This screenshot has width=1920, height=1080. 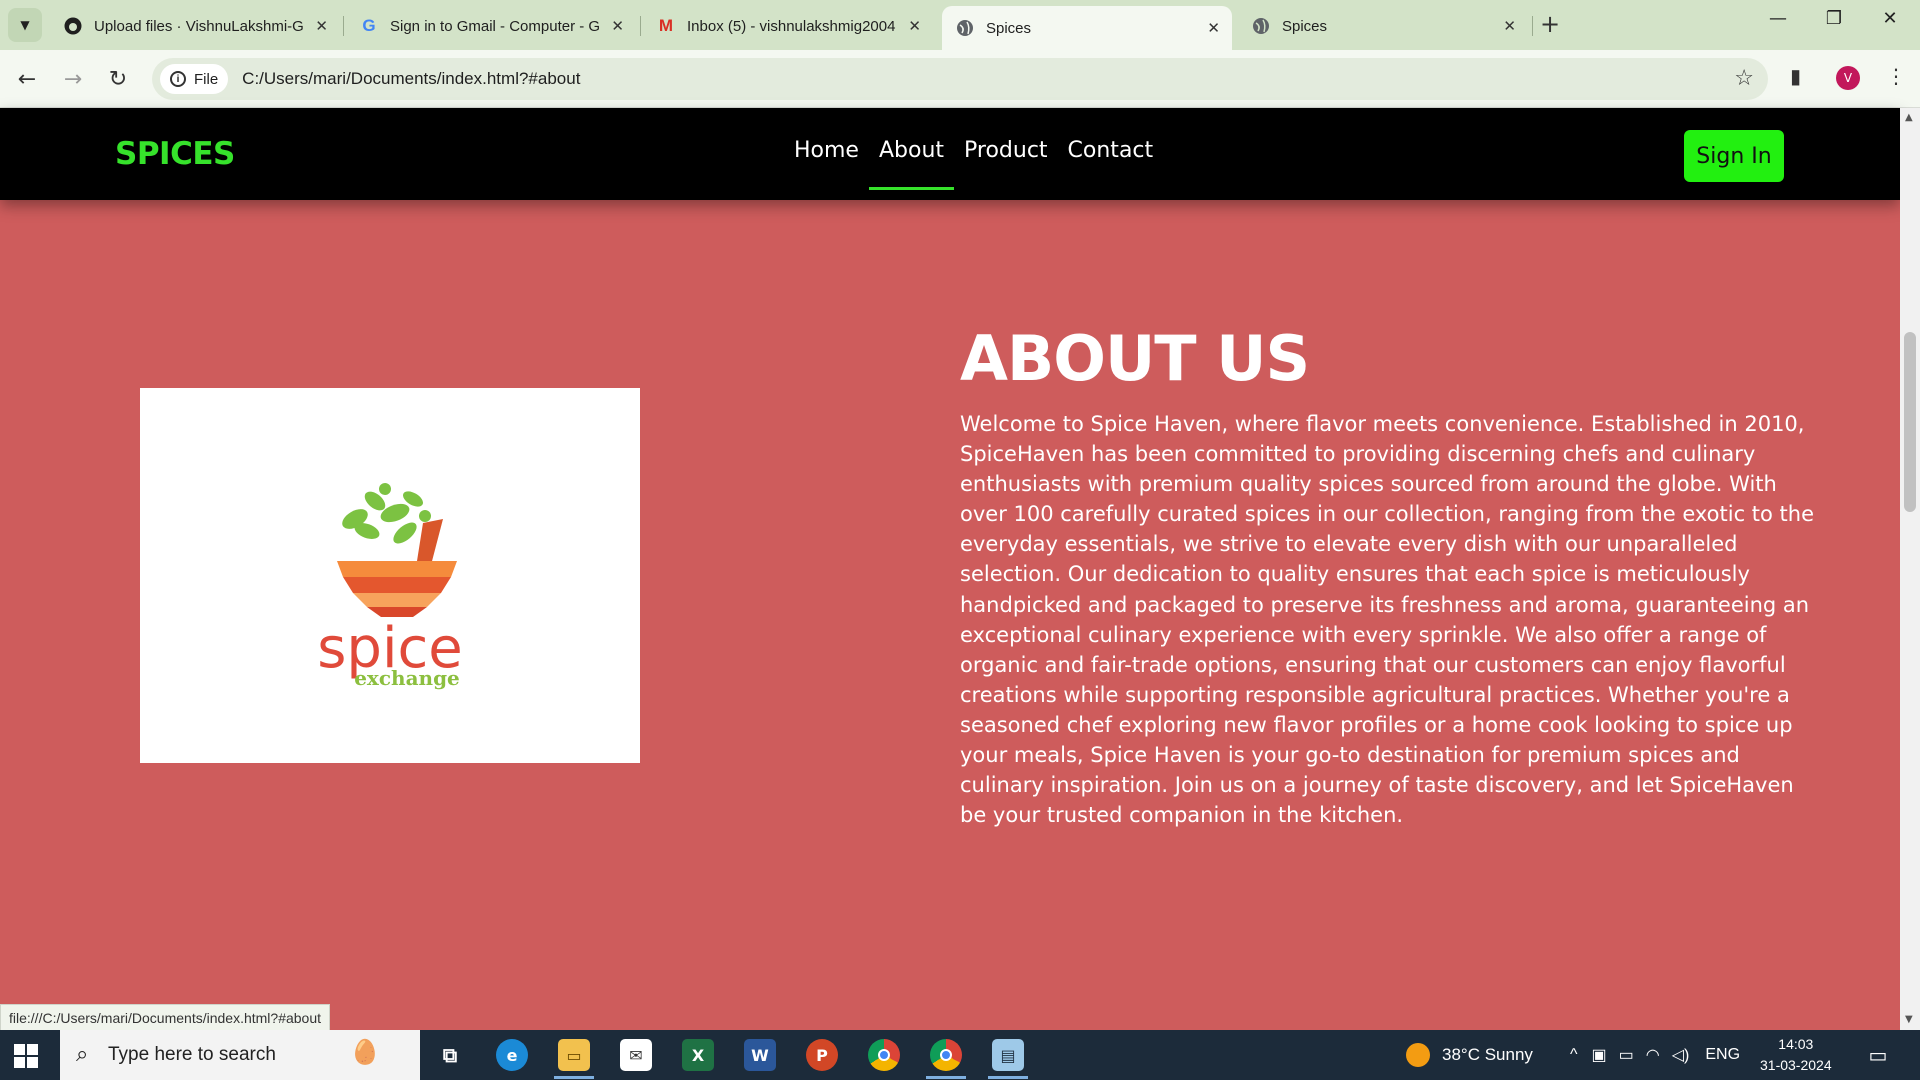 What do you see at coordinates (1681, 1055) in the screenshot?
I see `speaker-icon: ◁)` at bounding box center [1681, 1055].